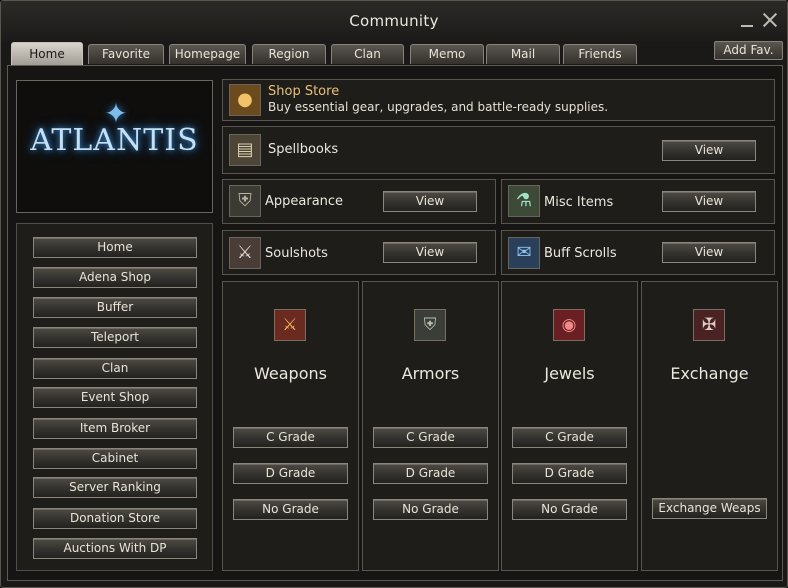 This screenshot has width=788, height=588. Describe the element at coordinates (126, 54) in the screenshot. I see `tab-favorite: Favorite` at that location.